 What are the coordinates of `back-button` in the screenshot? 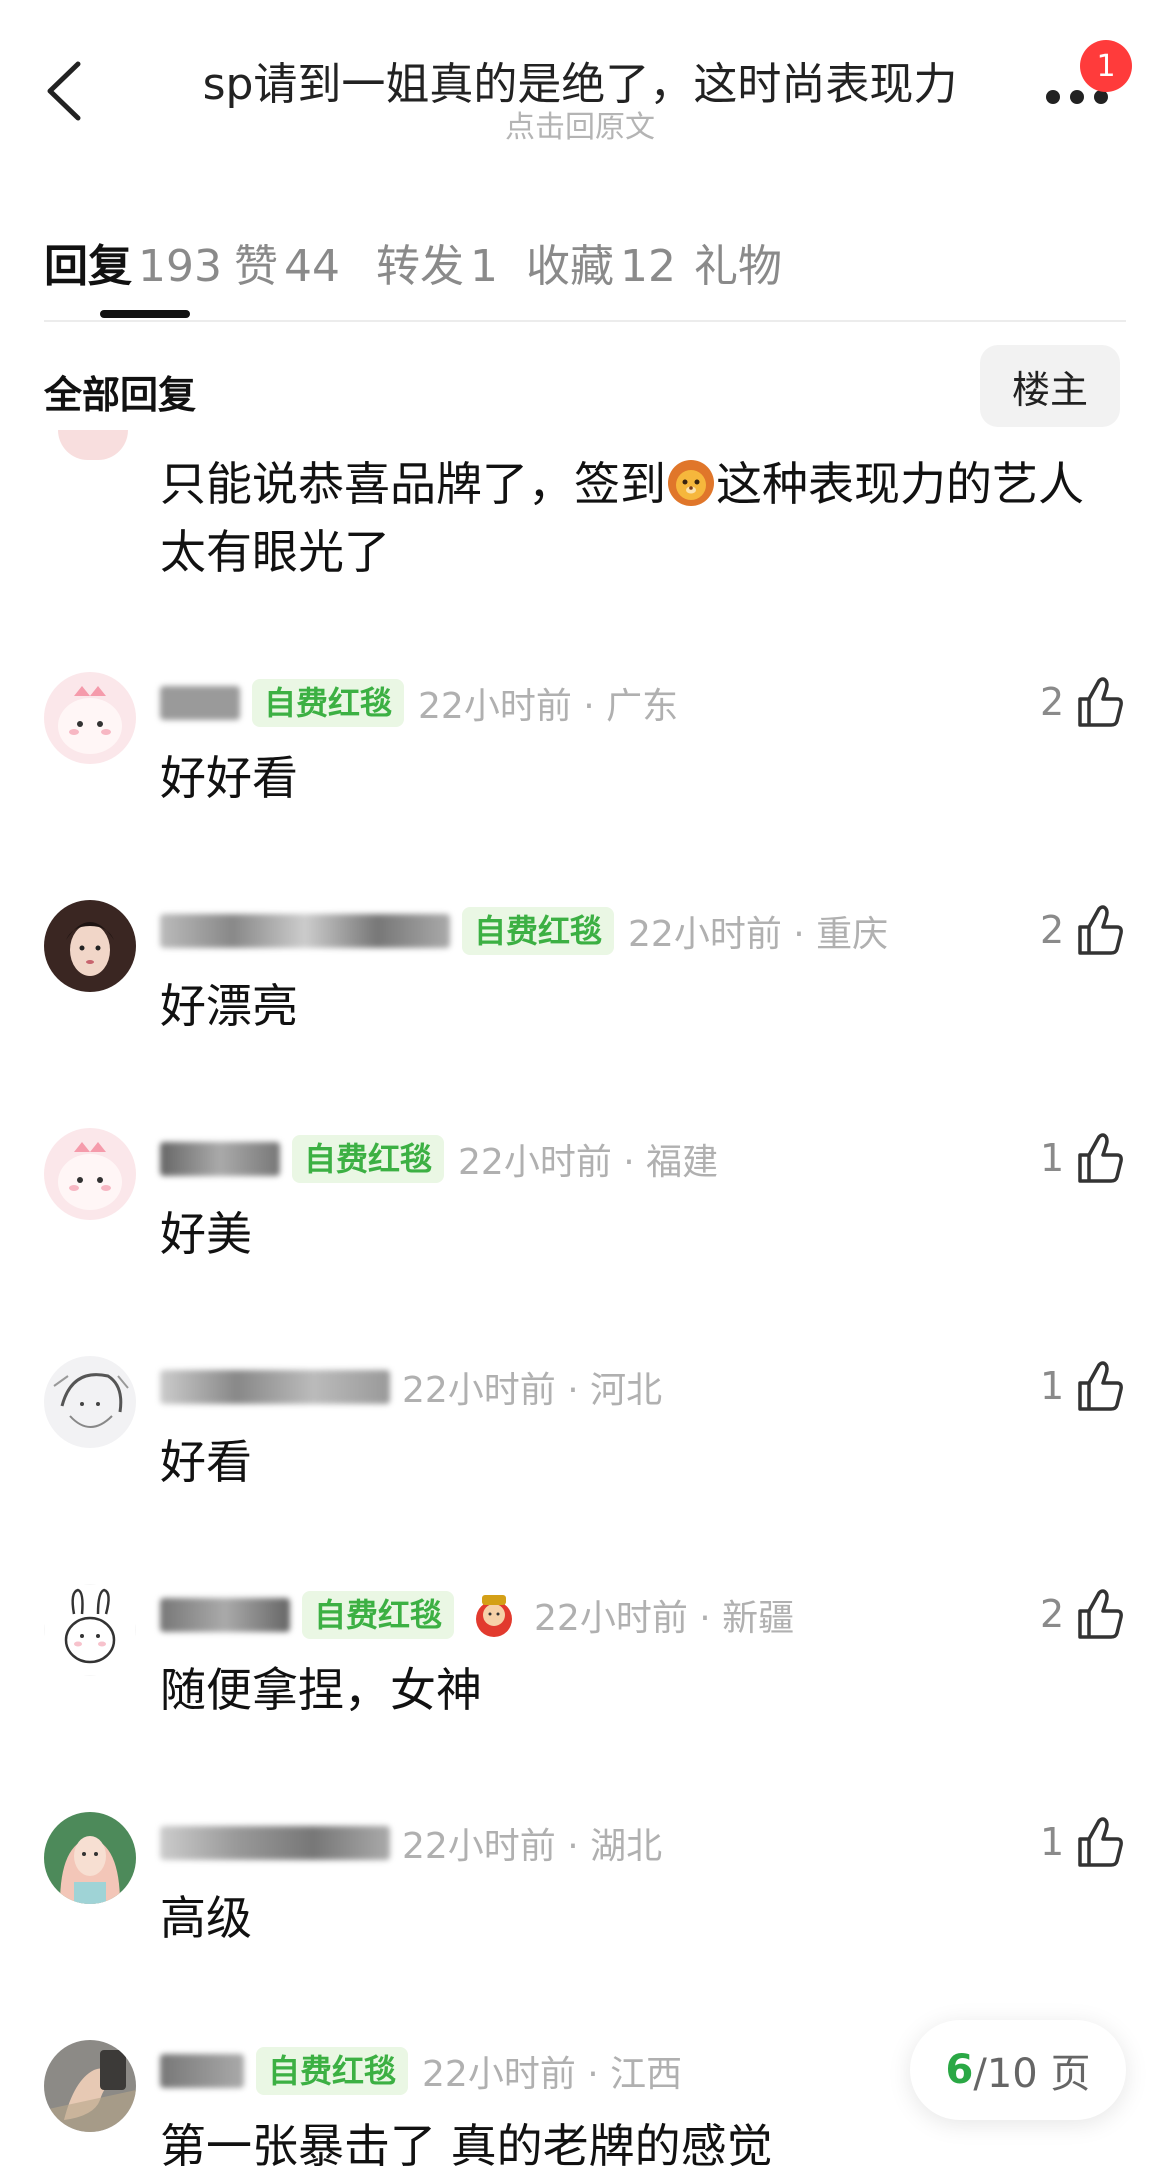 It's located at (65, 91).